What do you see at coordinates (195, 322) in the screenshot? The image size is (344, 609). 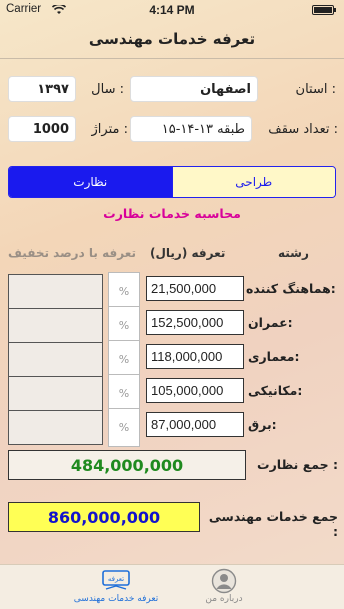 I see `tariff-amount: 152,500,000` at bounding box center [195, 322].